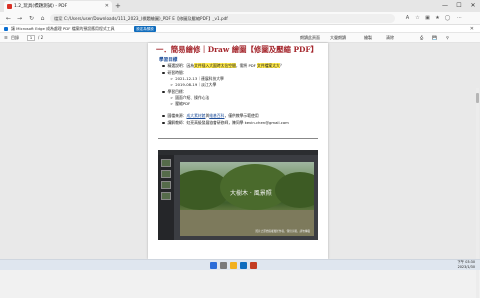 This screenshot has height=298, width=480. What do you see at coordinates (240, 38) in the screenshot?
I see `pdf-toolbar: ☰ 目錄 1 / 2 朗讀此頁面 大聲朗讀 繪製 清除 ⎙ 💾 ⚲` at bounding box center [240, 38].